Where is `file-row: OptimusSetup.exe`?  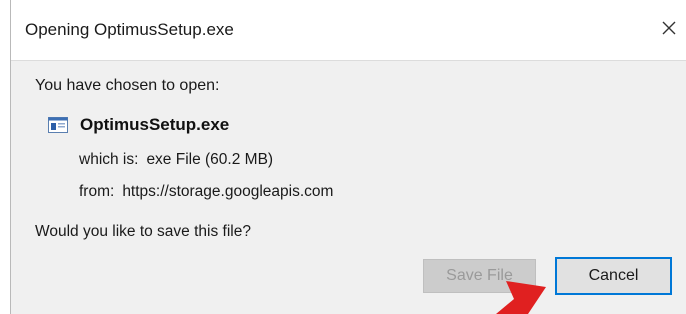 file-row: OptimusSetup.exe is located at coordinates (138, 125).